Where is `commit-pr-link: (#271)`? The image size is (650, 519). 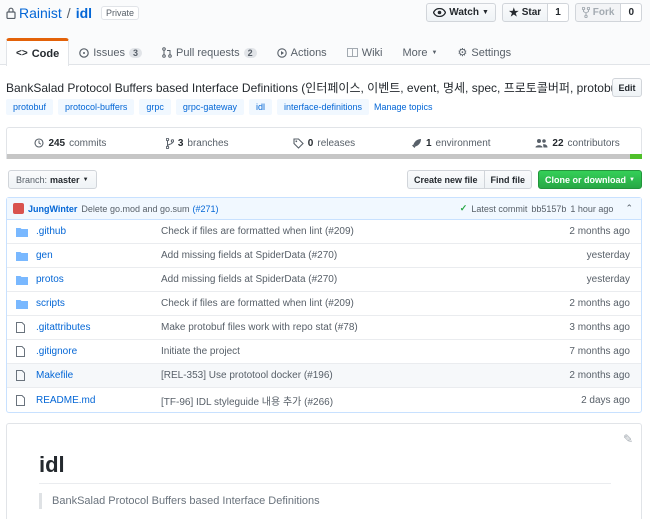 commit-pr-link: (#271) is located at coordinates (206, 209).